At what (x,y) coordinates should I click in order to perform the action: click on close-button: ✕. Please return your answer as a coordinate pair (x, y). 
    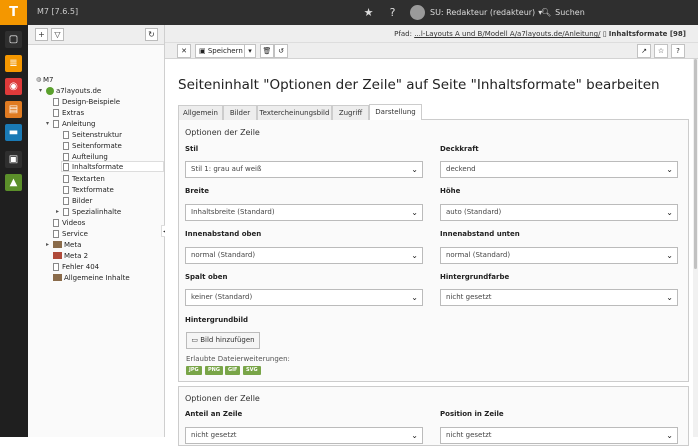
    Looking at the image, I should click on (184, 51).